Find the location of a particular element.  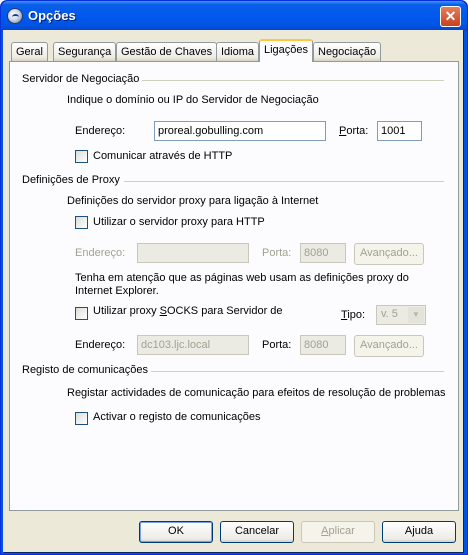

server-port-input: 1001 is located at coordinates (399, 131).